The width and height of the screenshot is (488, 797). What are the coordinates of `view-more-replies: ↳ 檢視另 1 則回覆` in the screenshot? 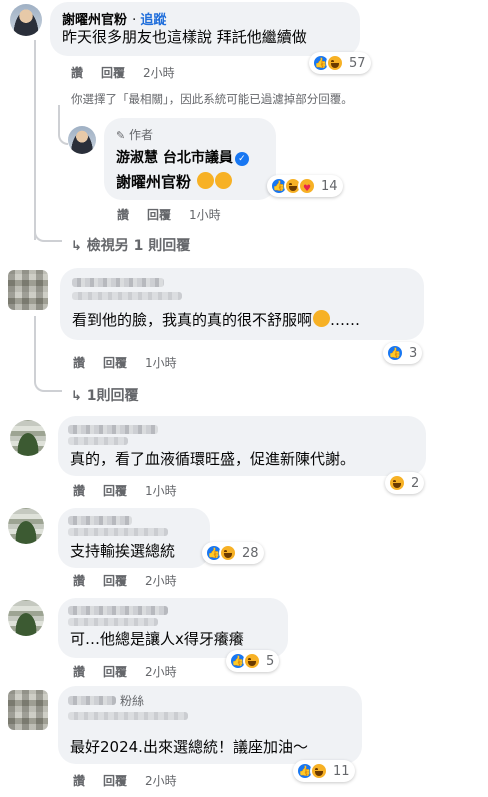 It's located at (130, 245).